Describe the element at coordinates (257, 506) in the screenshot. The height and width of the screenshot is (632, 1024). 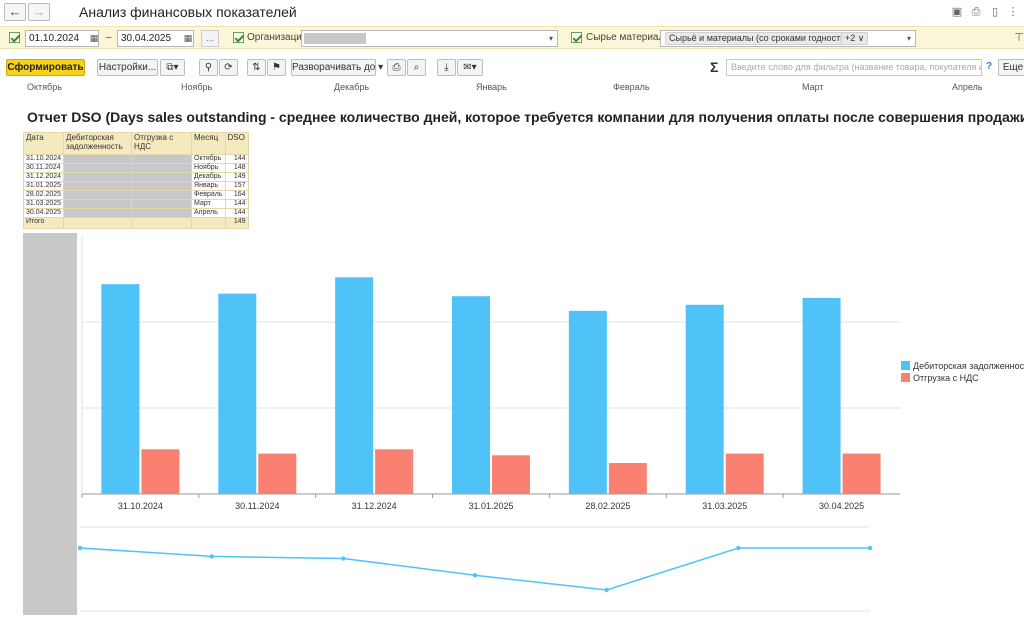
I see `x-tick-label: 30.11.2024` at that location.